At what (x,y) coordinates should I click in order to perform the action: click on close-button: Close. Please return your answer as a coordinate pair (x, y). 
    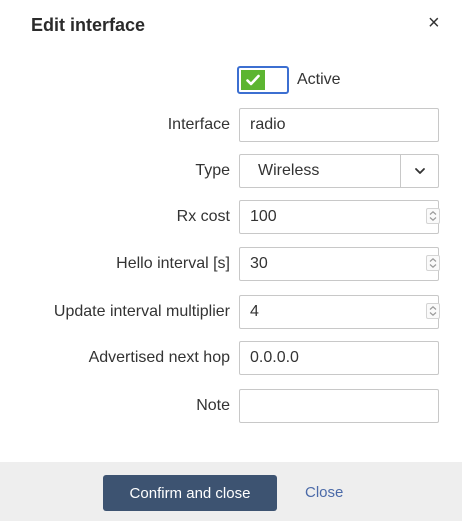
    Looking at the image, I should click on (324, 493).